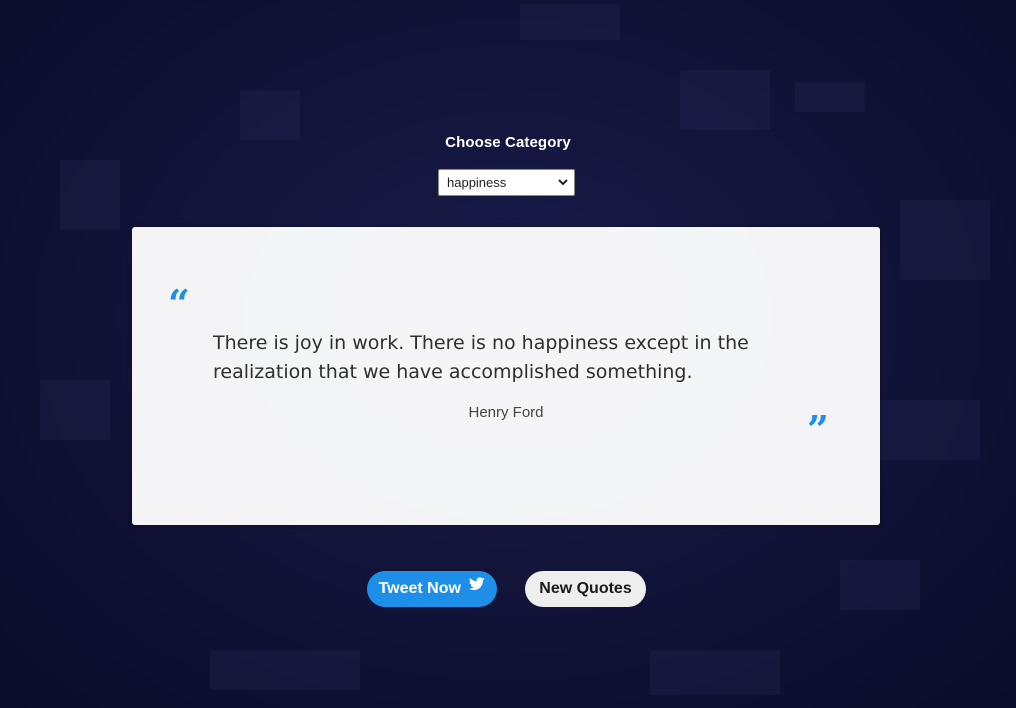 The width and height of the screenshot is (1016, 708). I want to click on category-select: happiness, so click(506, 182).